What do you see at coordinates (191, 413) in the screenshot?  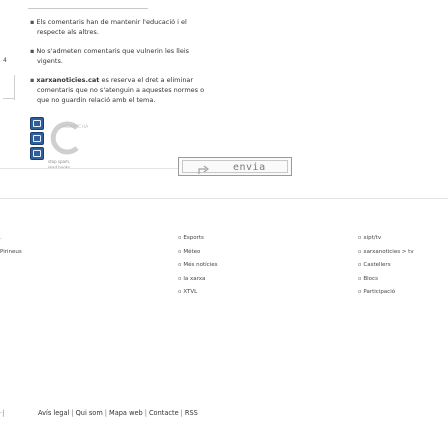 I see `rss-link: RSS` at bounding box center [191, 413].